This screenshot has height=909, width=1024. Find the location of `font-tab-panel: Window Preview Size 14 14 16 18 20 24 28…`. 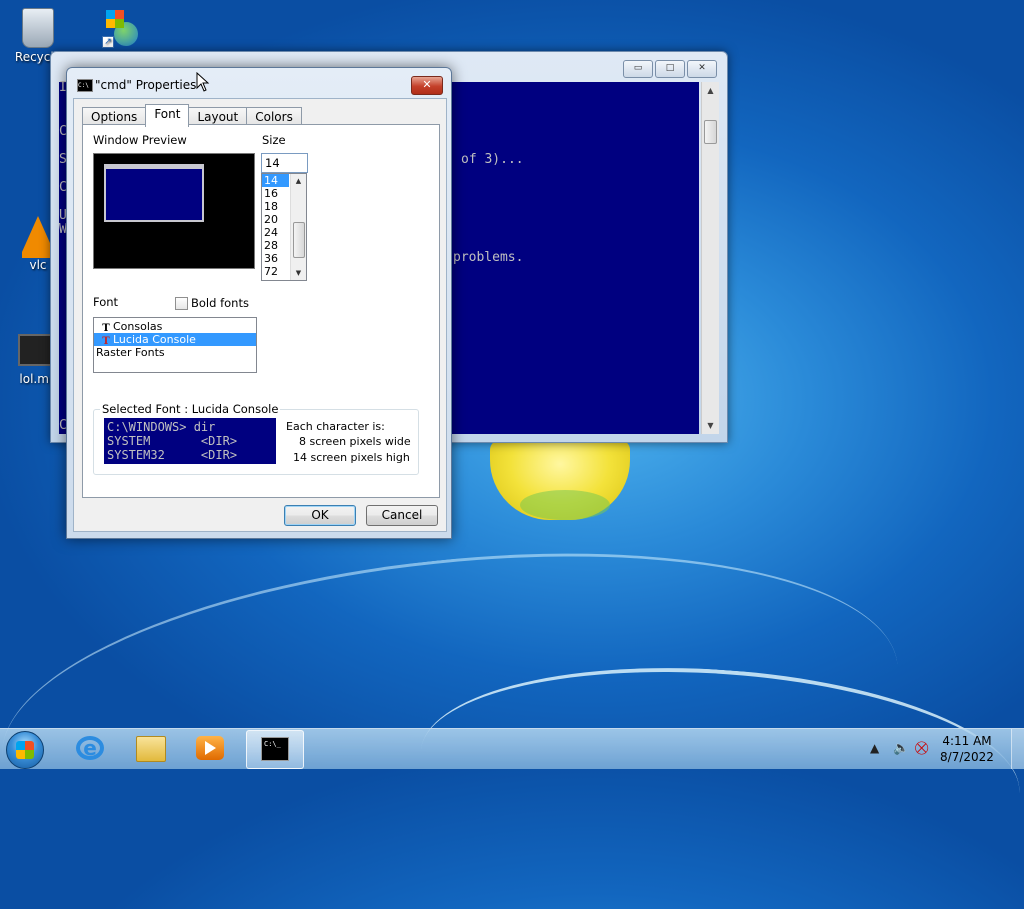

font-tab-panel: Window Preview Size 14 14 16 18 20 24 28… is located at coordinates (261, 311).